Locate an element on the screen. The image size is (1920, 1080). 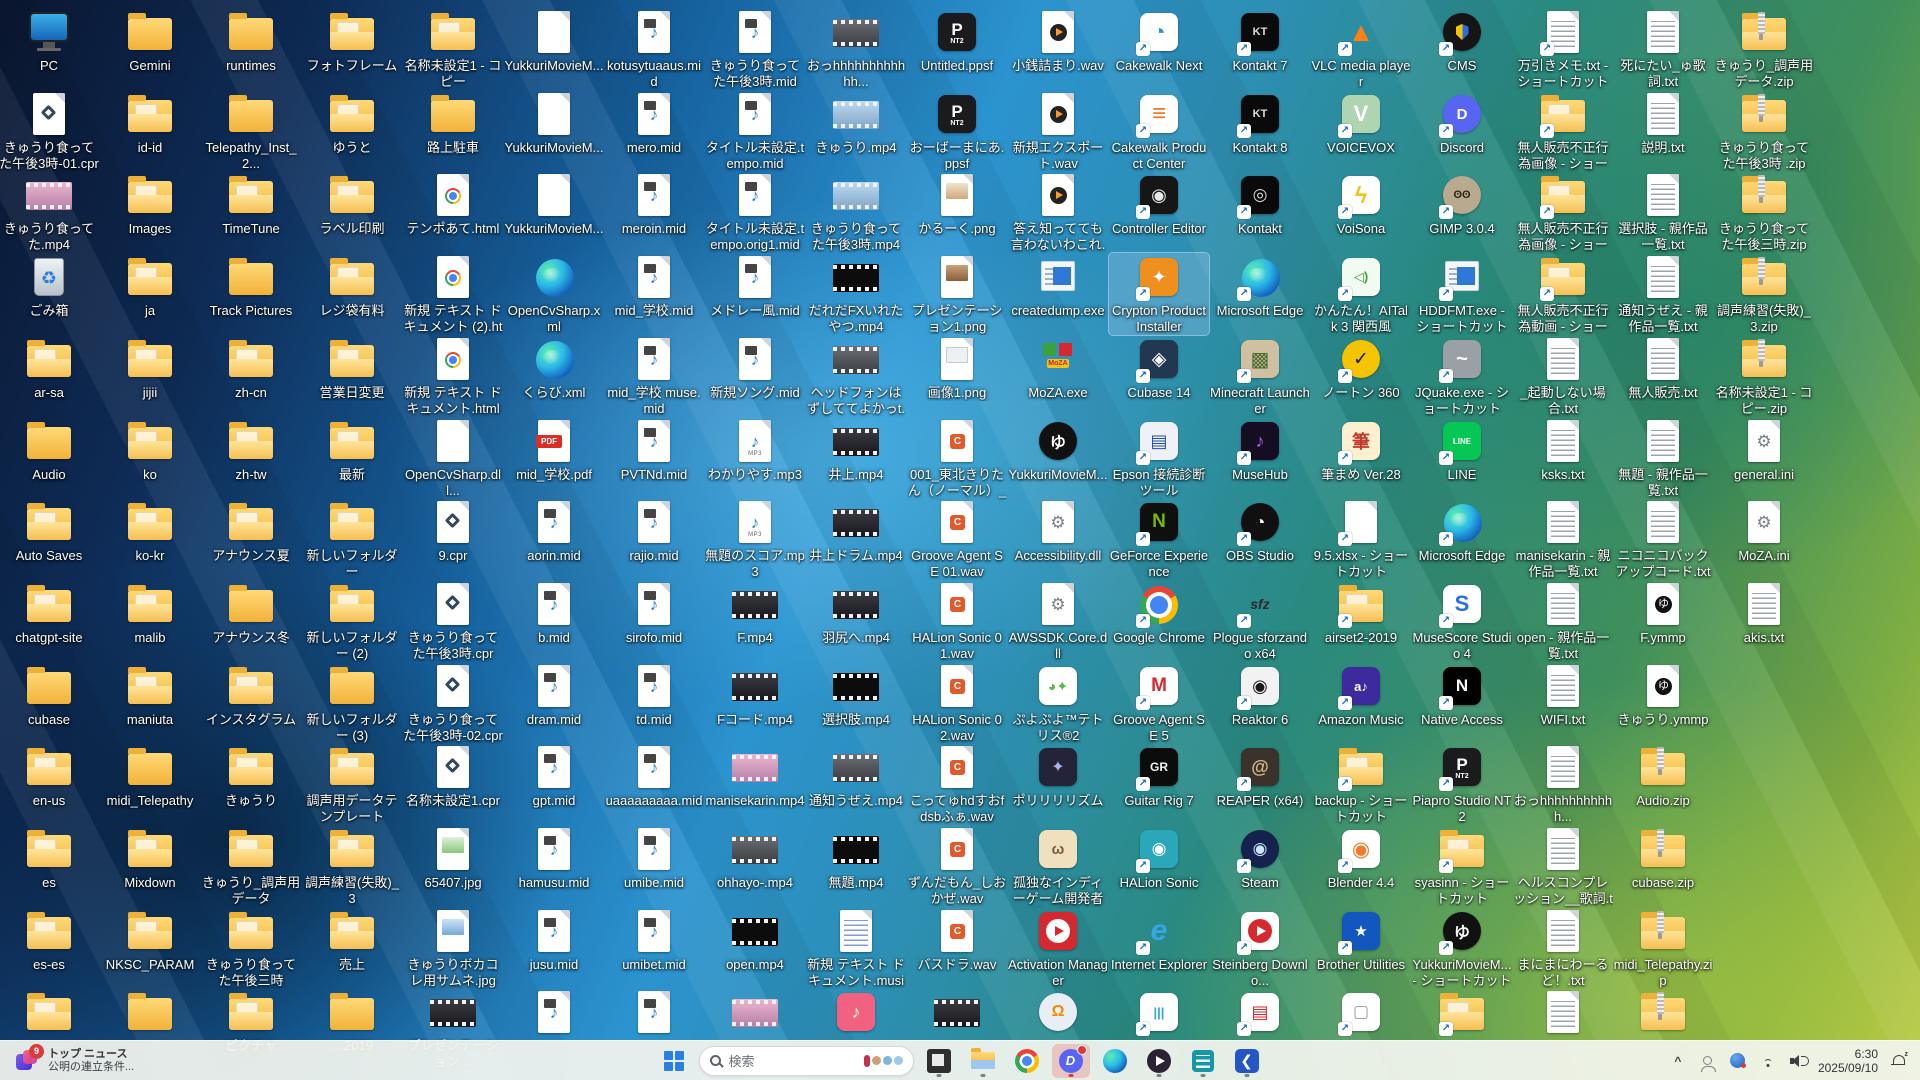
desktop-icon: 無人販売.txt is located at coordinates (1663, 368).